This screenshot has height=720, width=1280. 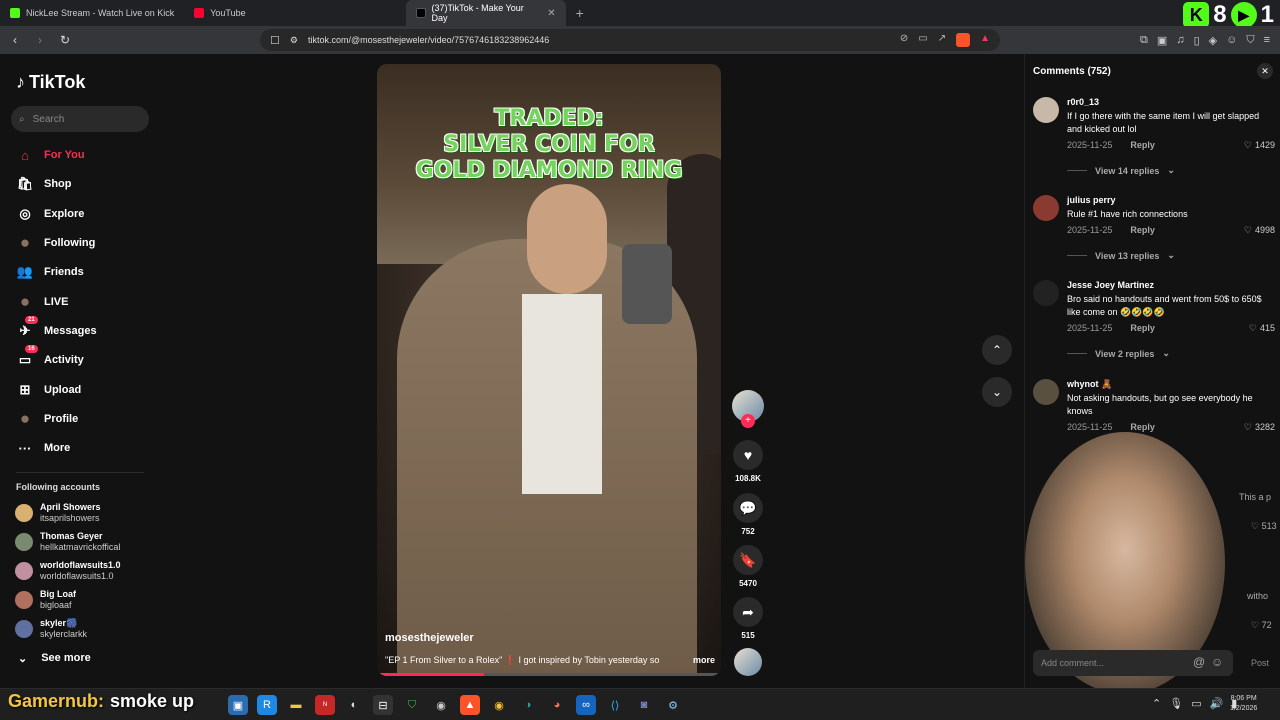 I want to click on brave-rewards-icon: ▲, so click(x=985, y=40).